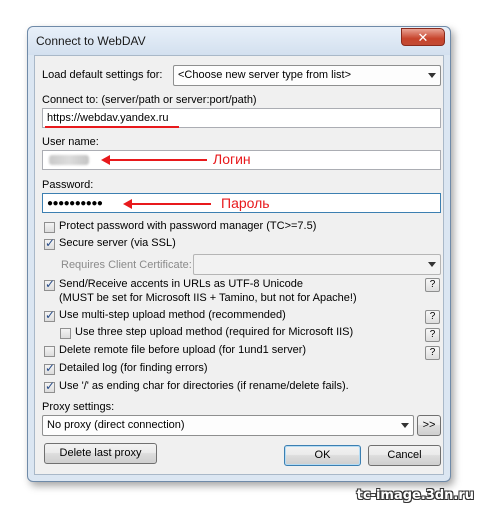 The image size is (482, 511). I want to click on watermark: tc-image.3dn.ru, so click(415, 495).